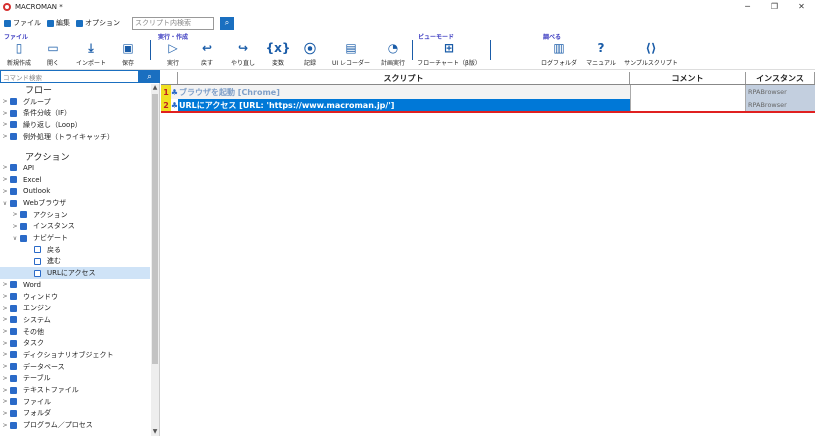 This screenshot has height=436, width=815. What do you see at coordinates (91, 55) in the screenshot?
I see `import-button: ⤓ インポート` at bounding box center [91, 55].